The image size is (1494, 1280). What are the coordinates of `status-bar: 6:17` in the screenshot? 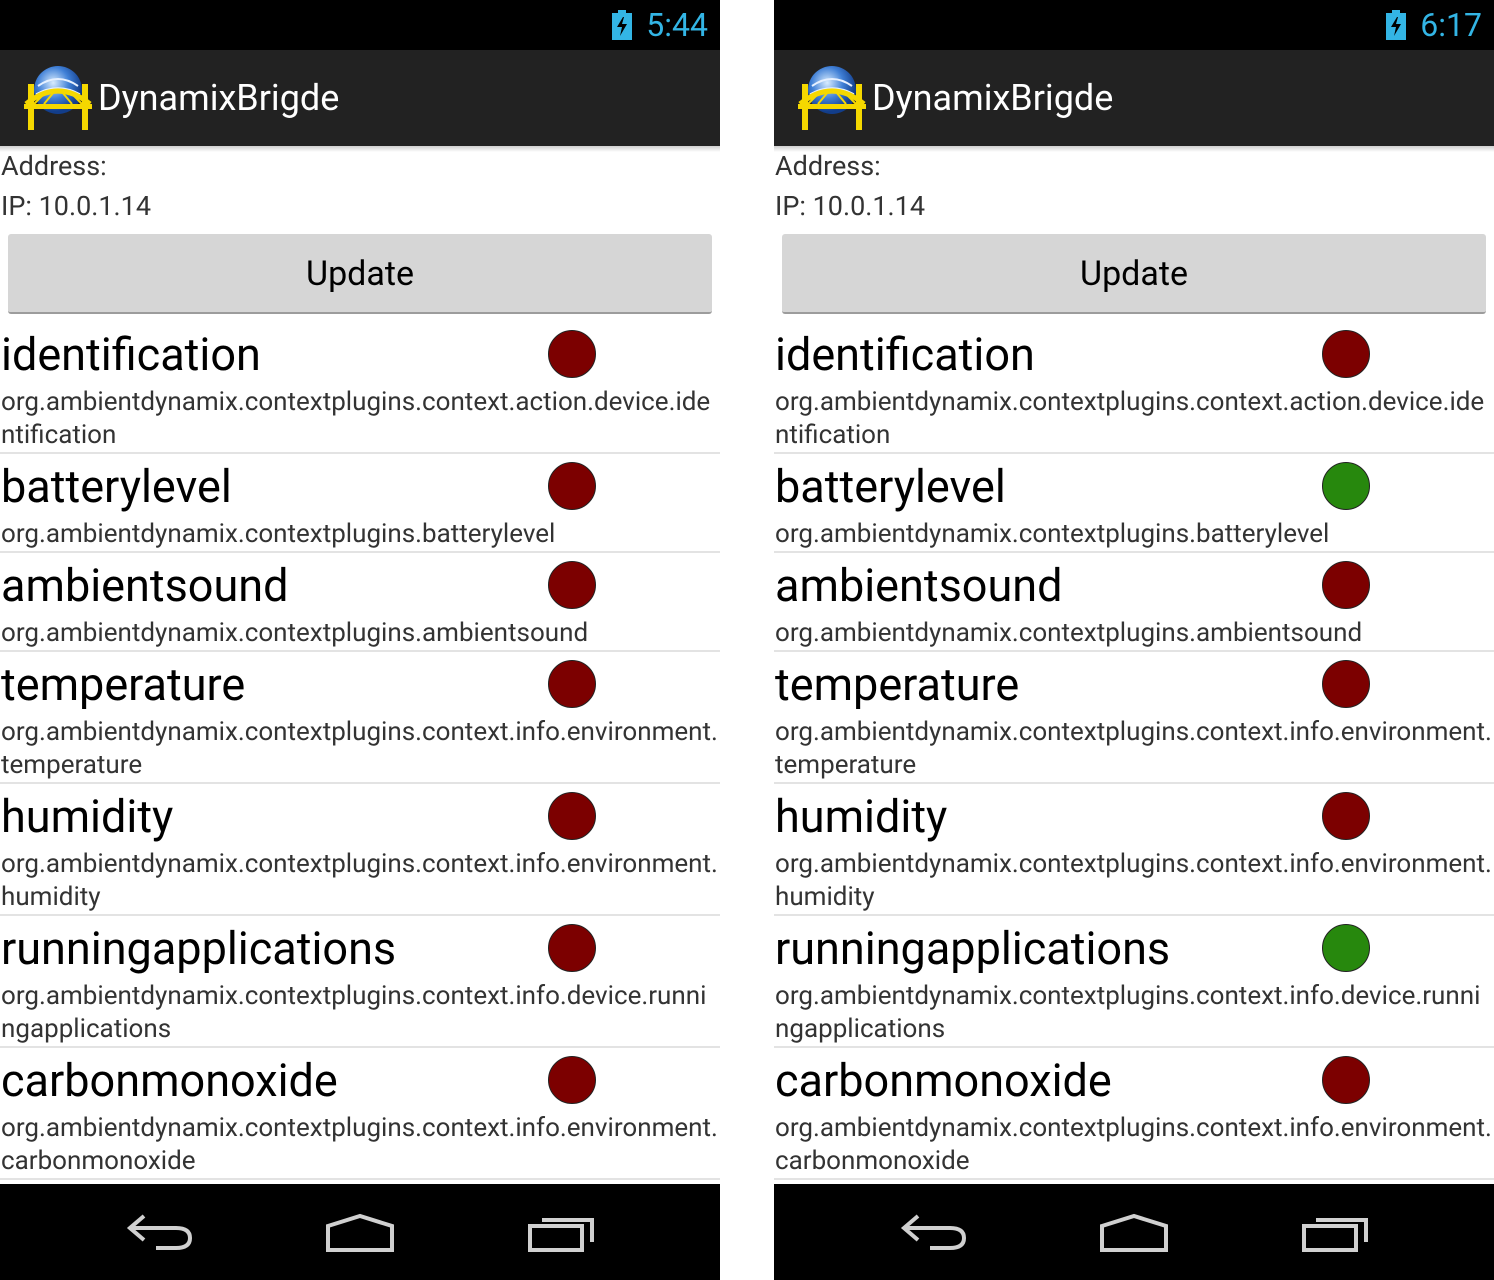 It's located at (1134, 28).